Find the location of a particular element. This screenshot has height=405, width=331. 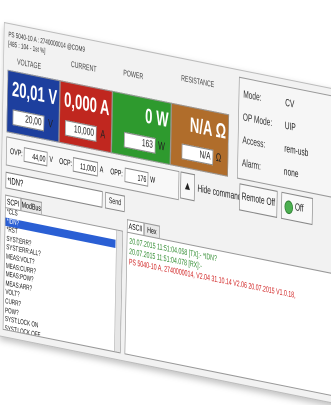

resistance-unit: Ω is located at coordinates (218, 158).